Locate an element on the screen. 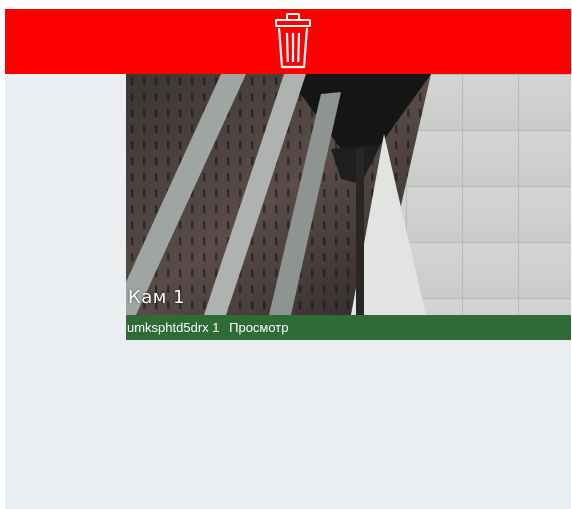 This screenshot has height=509, width=572. camera-name: Кам 1 is located at coordinates (157, 297).